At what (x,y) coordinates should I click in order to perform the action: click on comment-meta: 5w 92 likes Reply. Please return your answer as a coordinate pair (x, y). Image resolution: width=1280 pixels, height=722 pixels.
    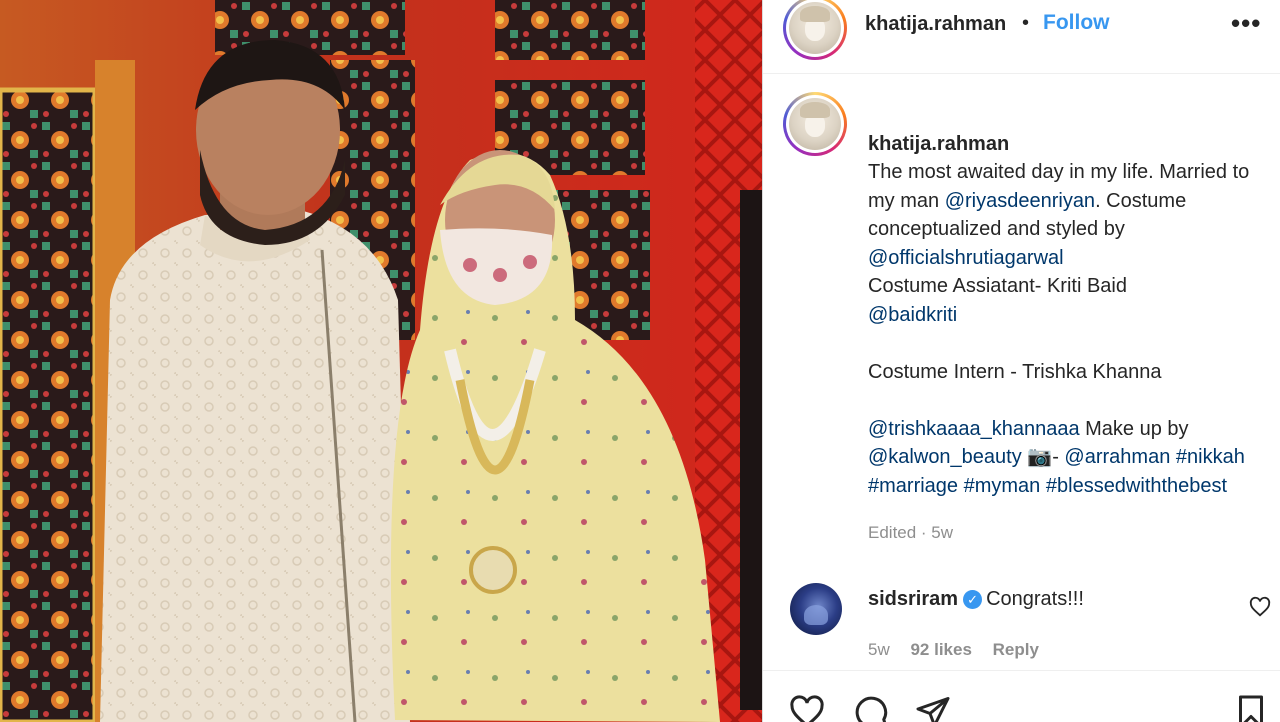
    Looking at the image, I should click on (961, 650).